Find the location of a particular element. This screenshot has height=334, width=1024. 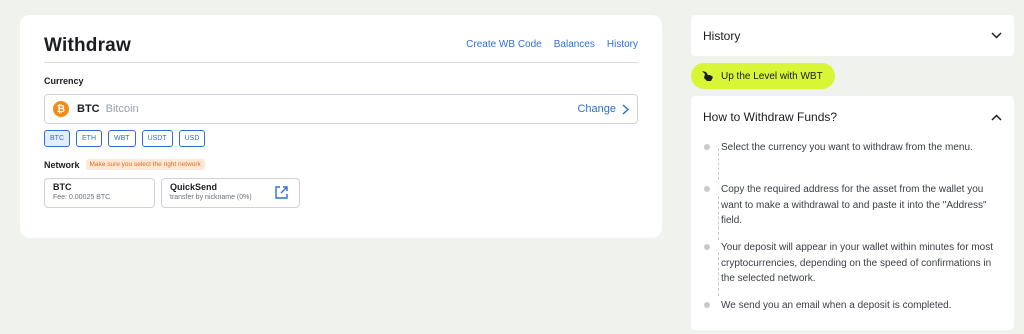

network-name: QuickSend is located at coordinates (194, 187).